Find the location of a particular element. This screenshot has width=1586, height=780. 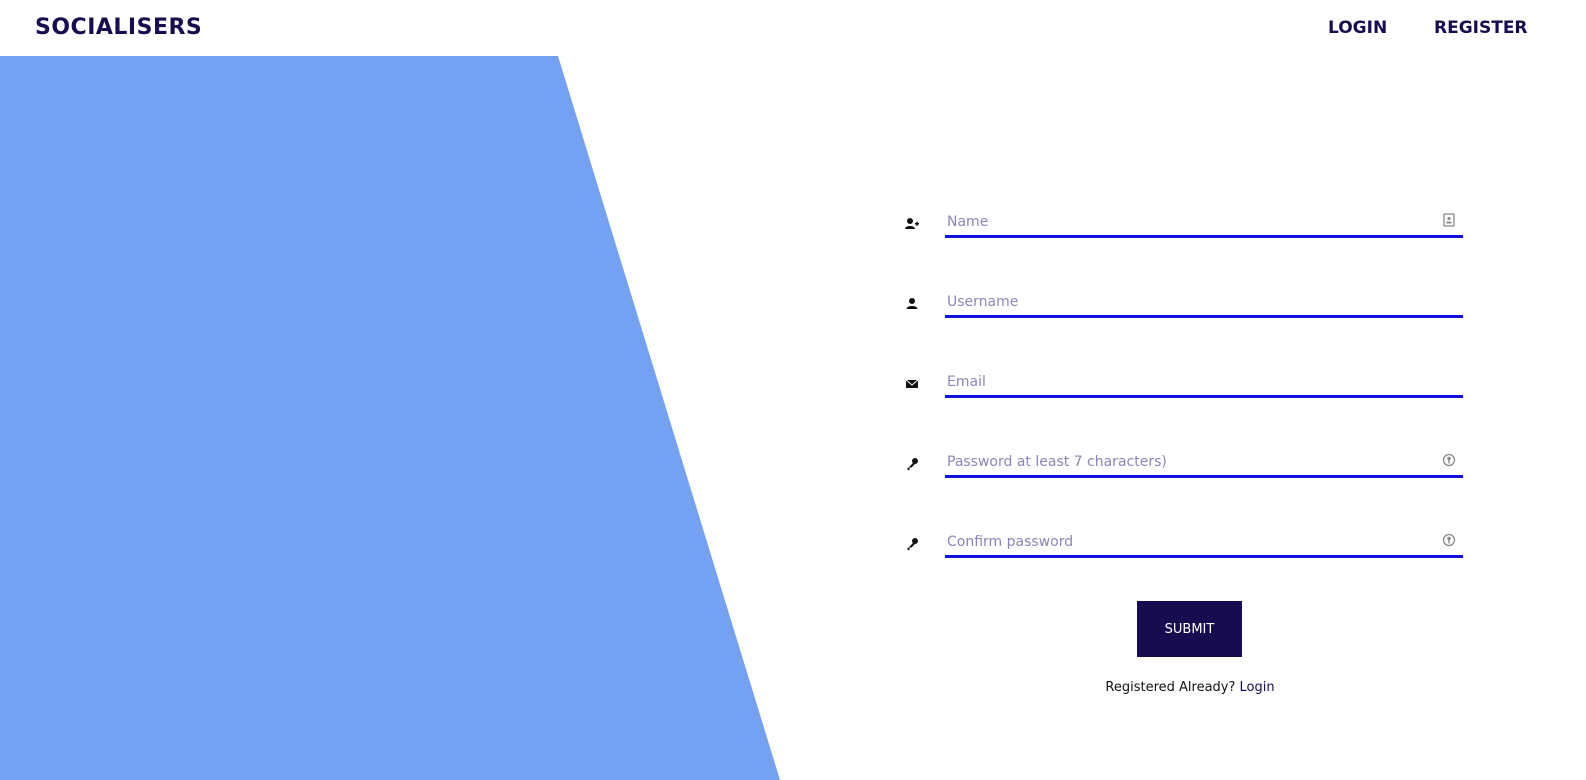

envelope-icon is located at coordinates (912, 383).